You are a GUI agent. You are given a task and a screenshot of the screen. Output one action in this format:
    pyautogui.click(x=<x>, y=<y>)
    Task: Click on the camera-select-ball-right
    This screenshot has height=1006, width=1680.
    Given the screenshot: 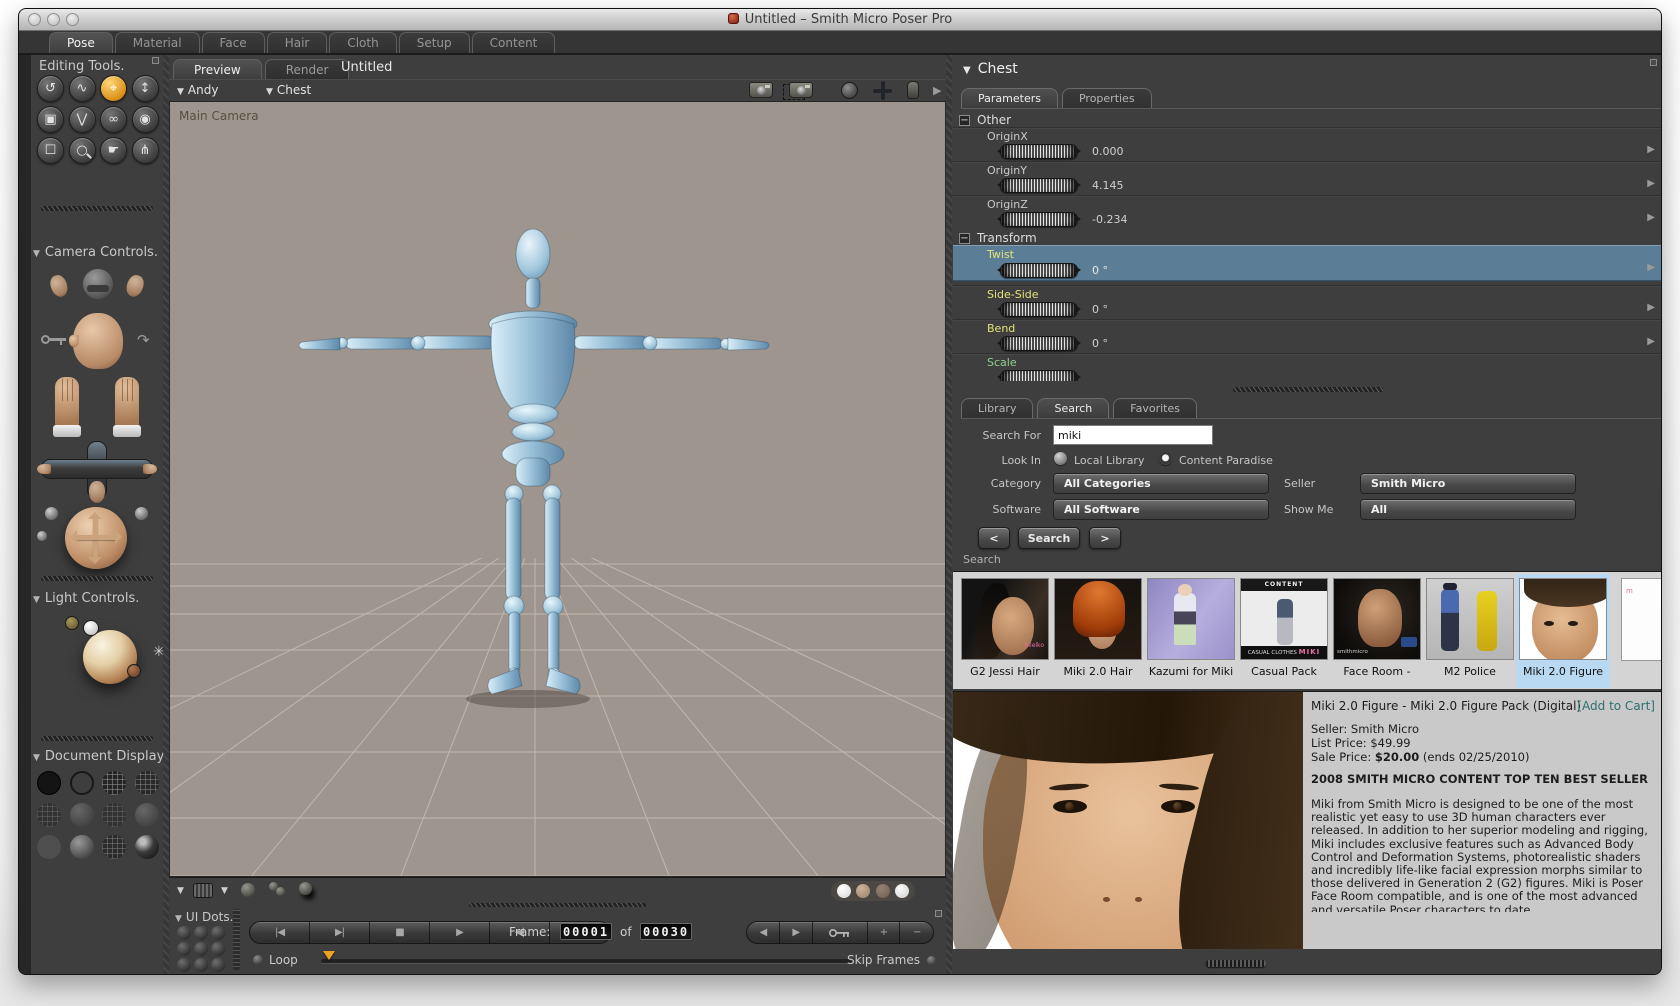 What is the action you would take?
    pyautogui.click(x=141, y=513)
    